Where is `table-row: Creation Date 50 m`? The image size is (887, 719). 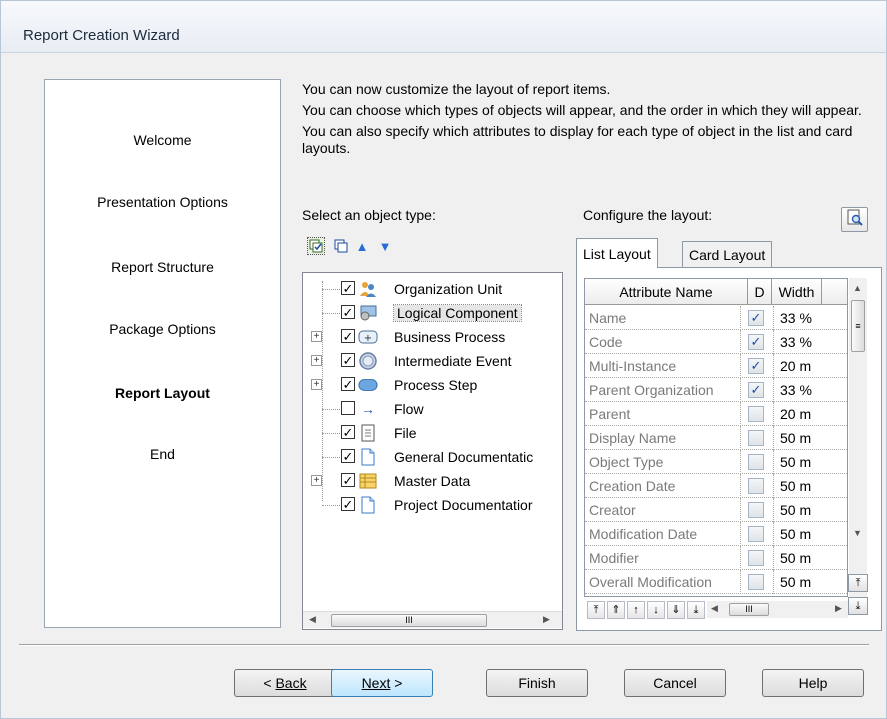 table-row: Creation Date 50 m is located at coordinates (716, 486).